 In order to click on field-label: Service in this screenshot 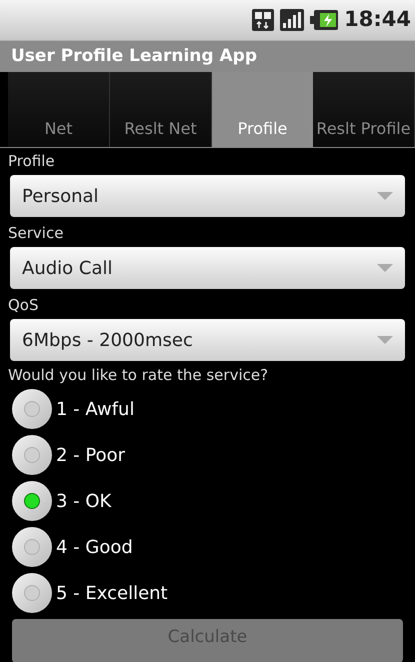, I will do `click(35, 233)`.